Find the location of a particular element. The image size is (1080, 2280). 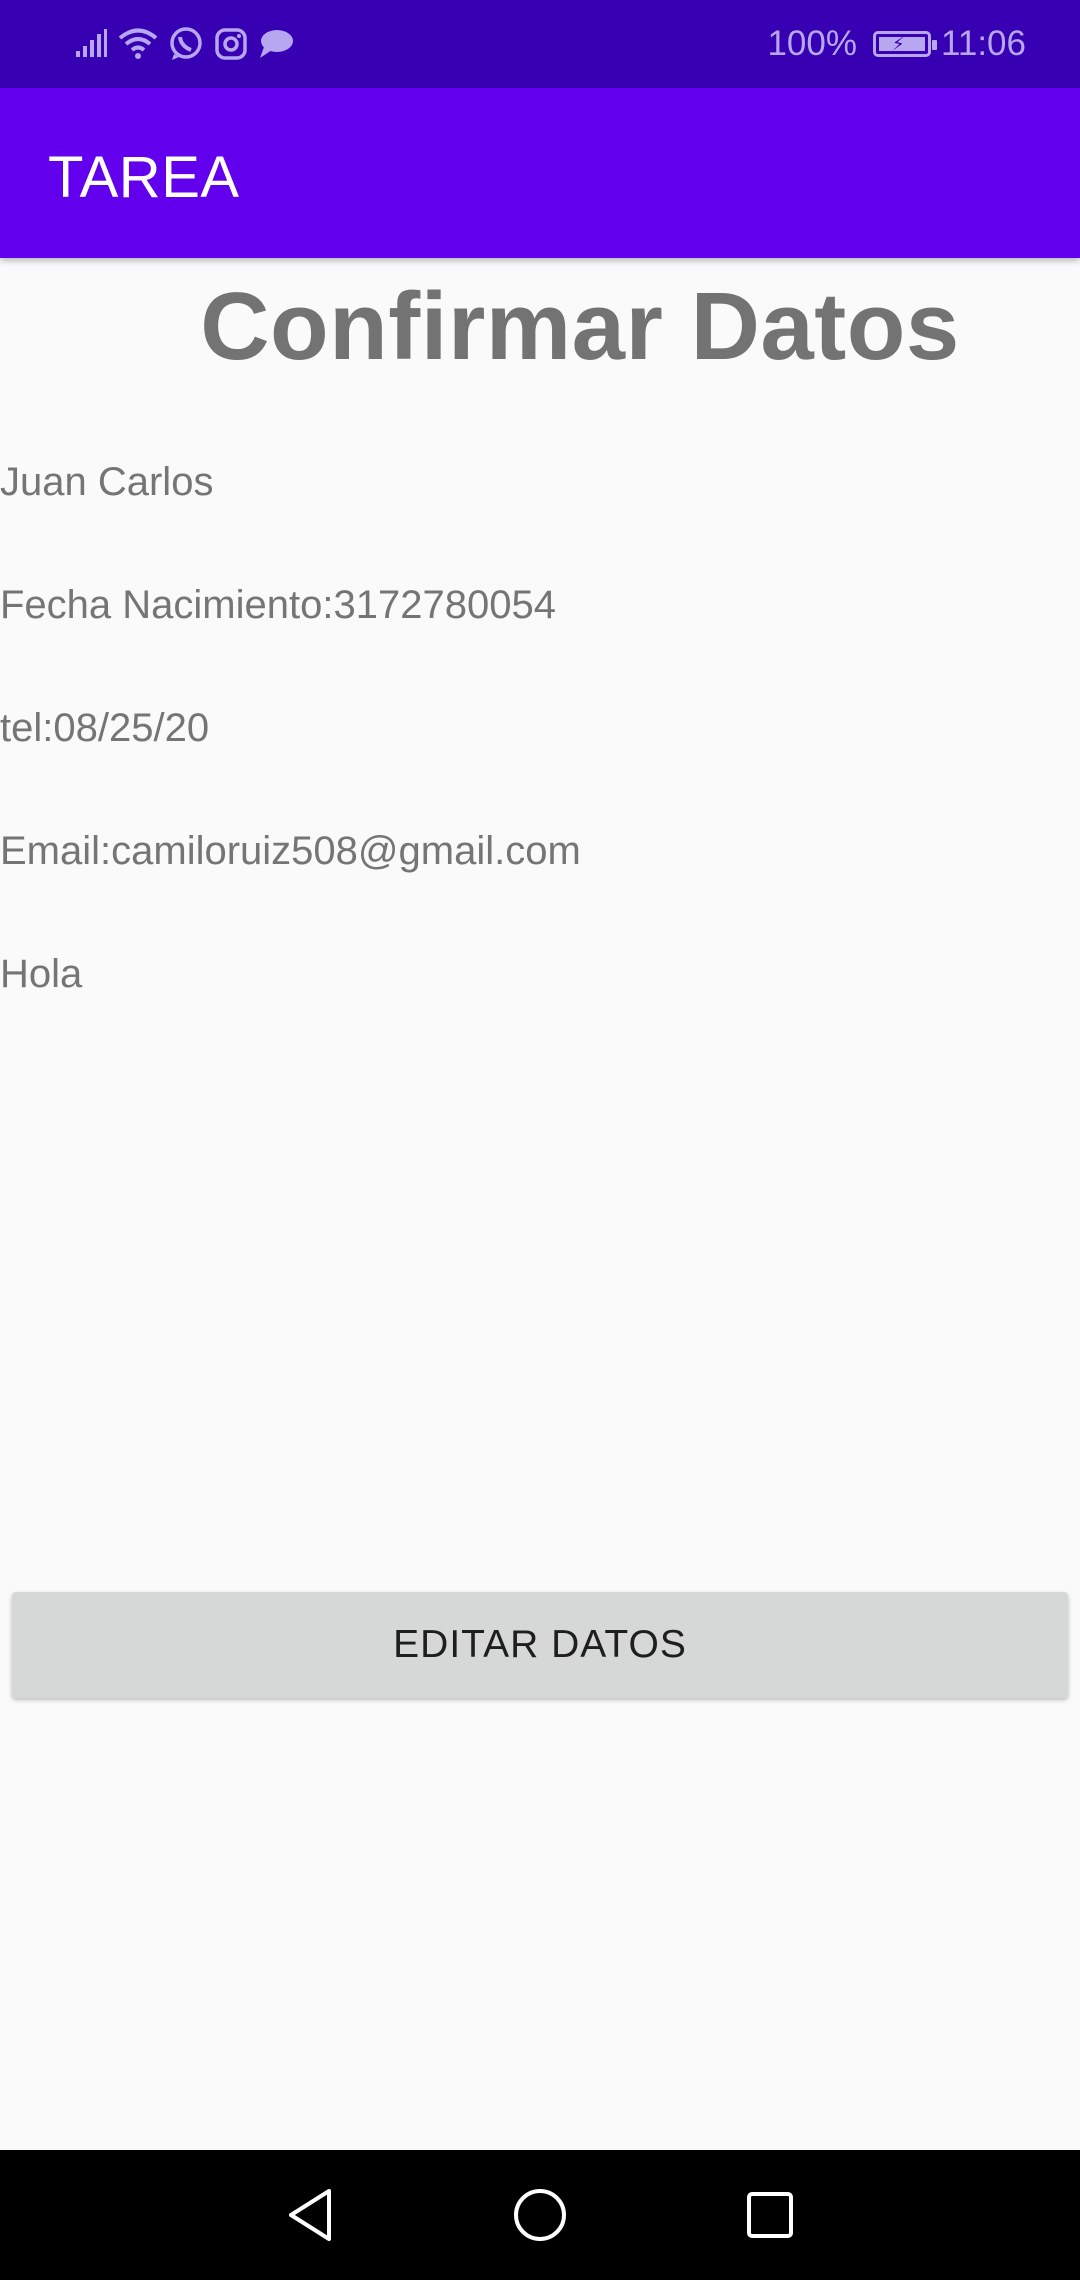

name-text: Juan Carlos is located at coordinates (107, 482).